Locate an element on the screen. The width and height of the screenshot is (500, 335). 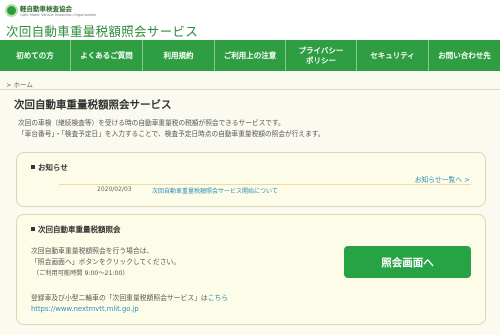
inquiry-screen-button: 照会画面へ is located at coordinates (407, 262).